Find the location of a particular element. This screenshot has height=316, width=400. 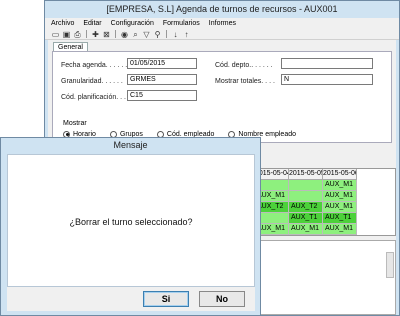

menu-editar: Editar is located at coordinates (92, 23).